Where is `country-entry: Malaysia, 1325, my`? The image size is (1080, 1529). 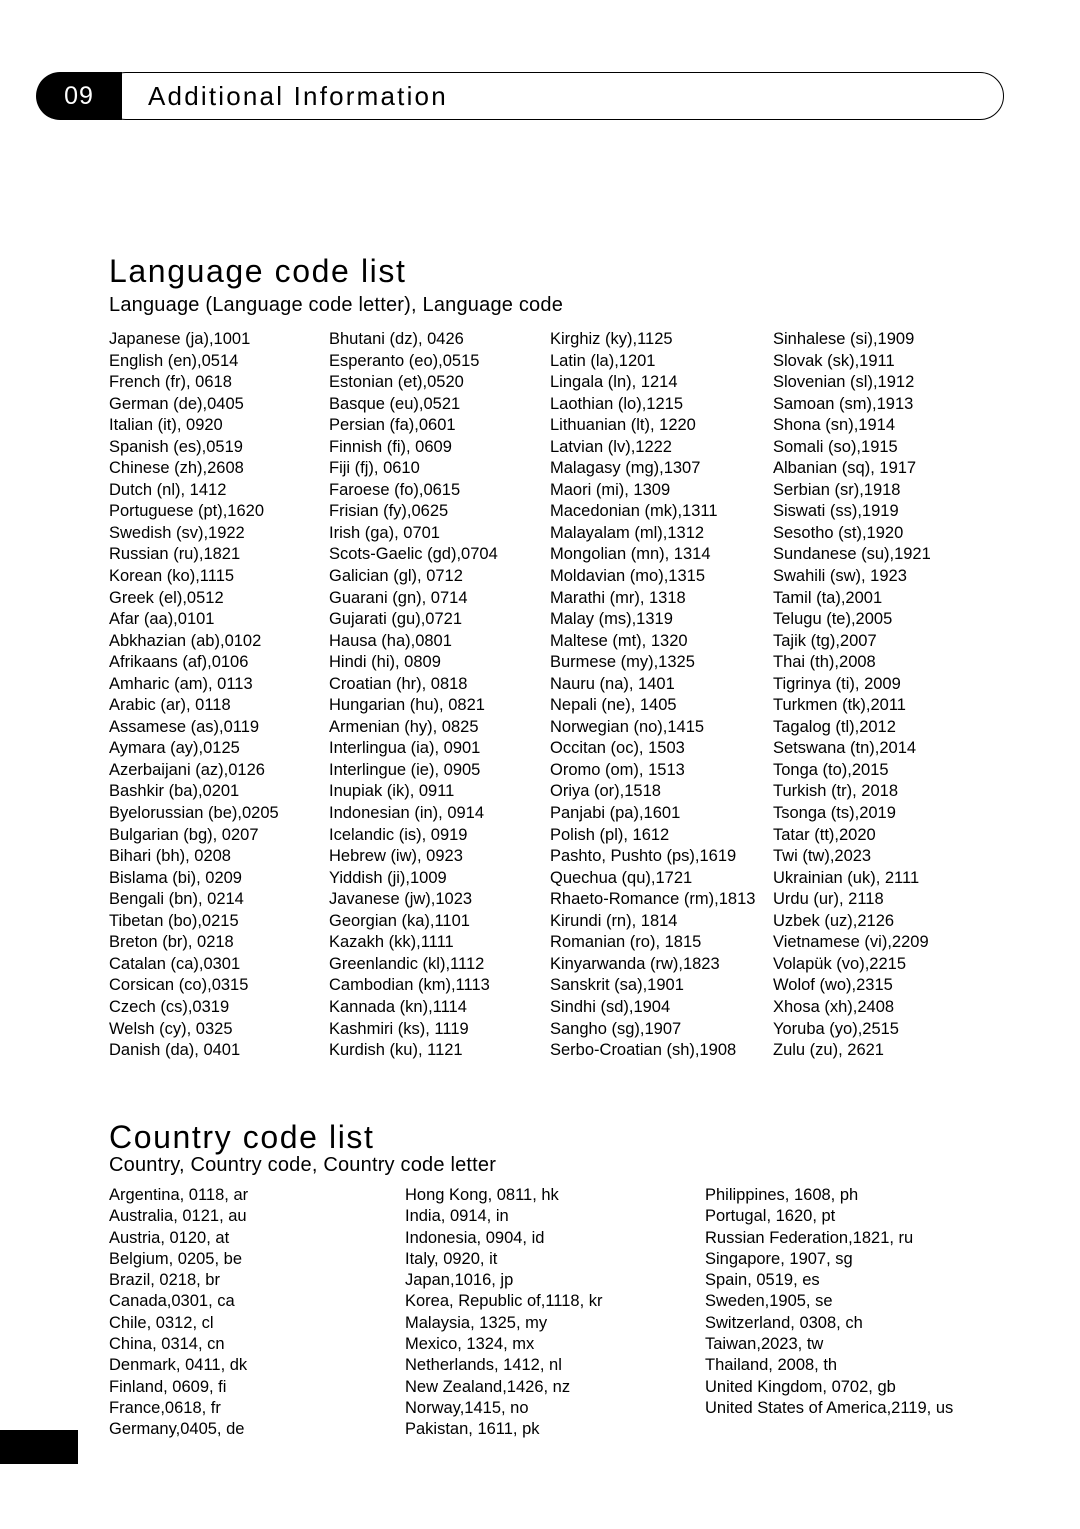 country-entry: Malaysia, 1325, my is located at coordinates (476, 1322).